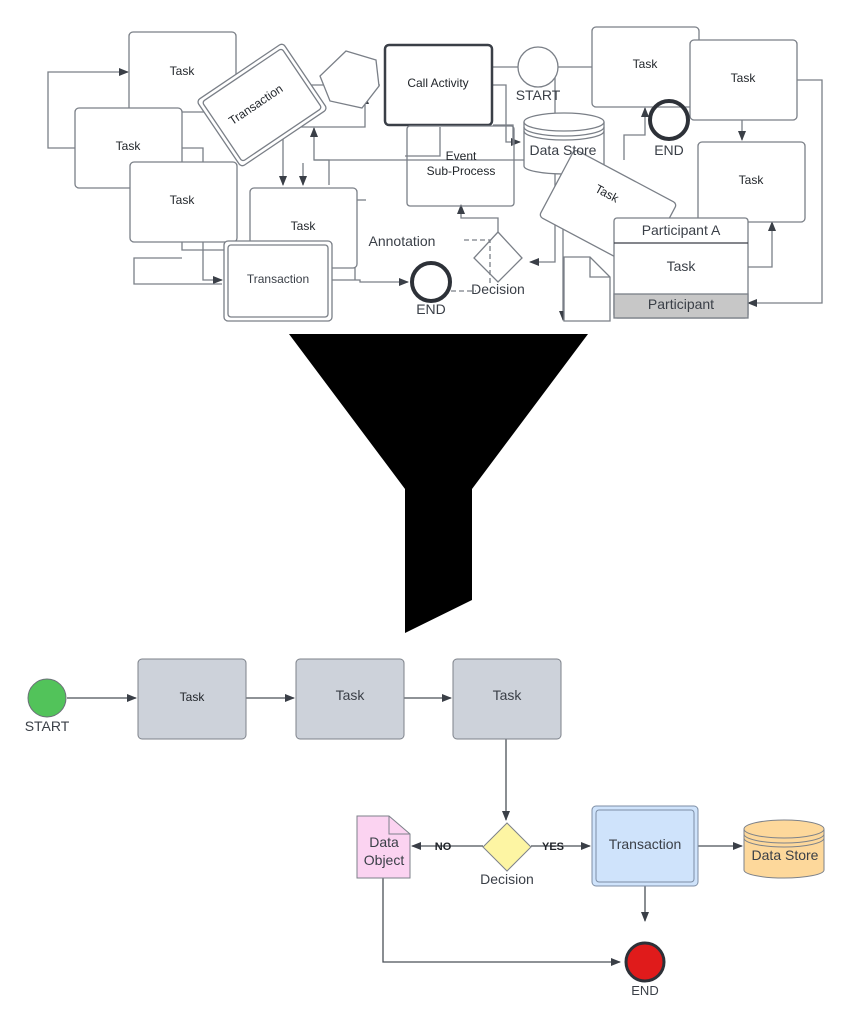 The width and height of the screenshot is (851, 1024). I want to click on data-object-label-1: Data, so click(384, 842).